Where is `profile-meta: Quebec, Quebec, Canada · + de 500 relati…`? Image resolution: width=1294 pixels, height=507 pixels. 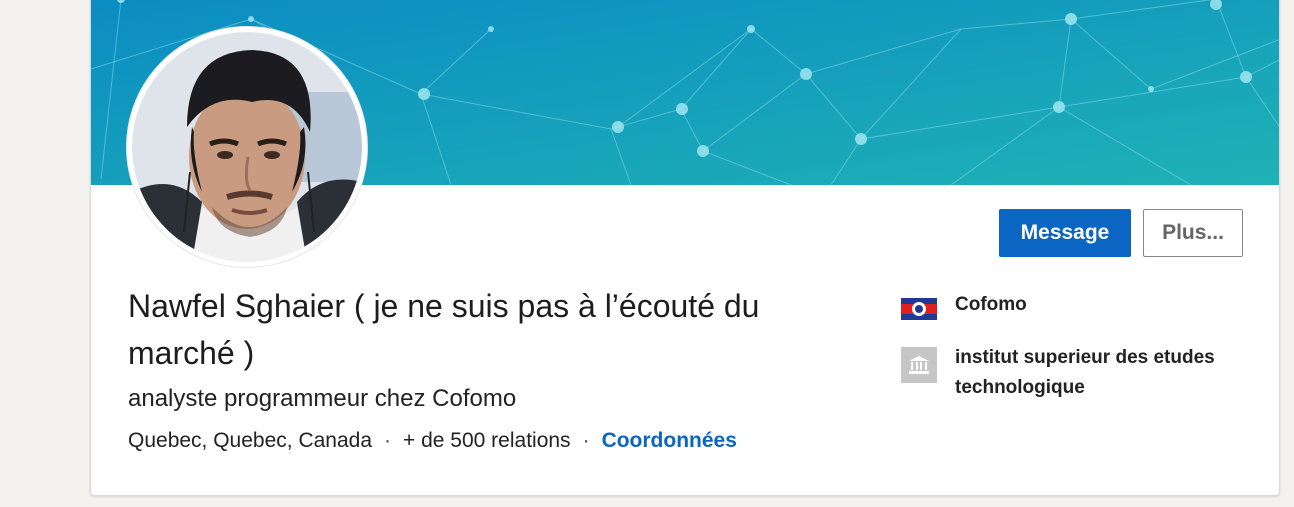
profile-meta: Quebec, Quebec, Canada · + de 500 relati… is located at coordinates (432, 441).